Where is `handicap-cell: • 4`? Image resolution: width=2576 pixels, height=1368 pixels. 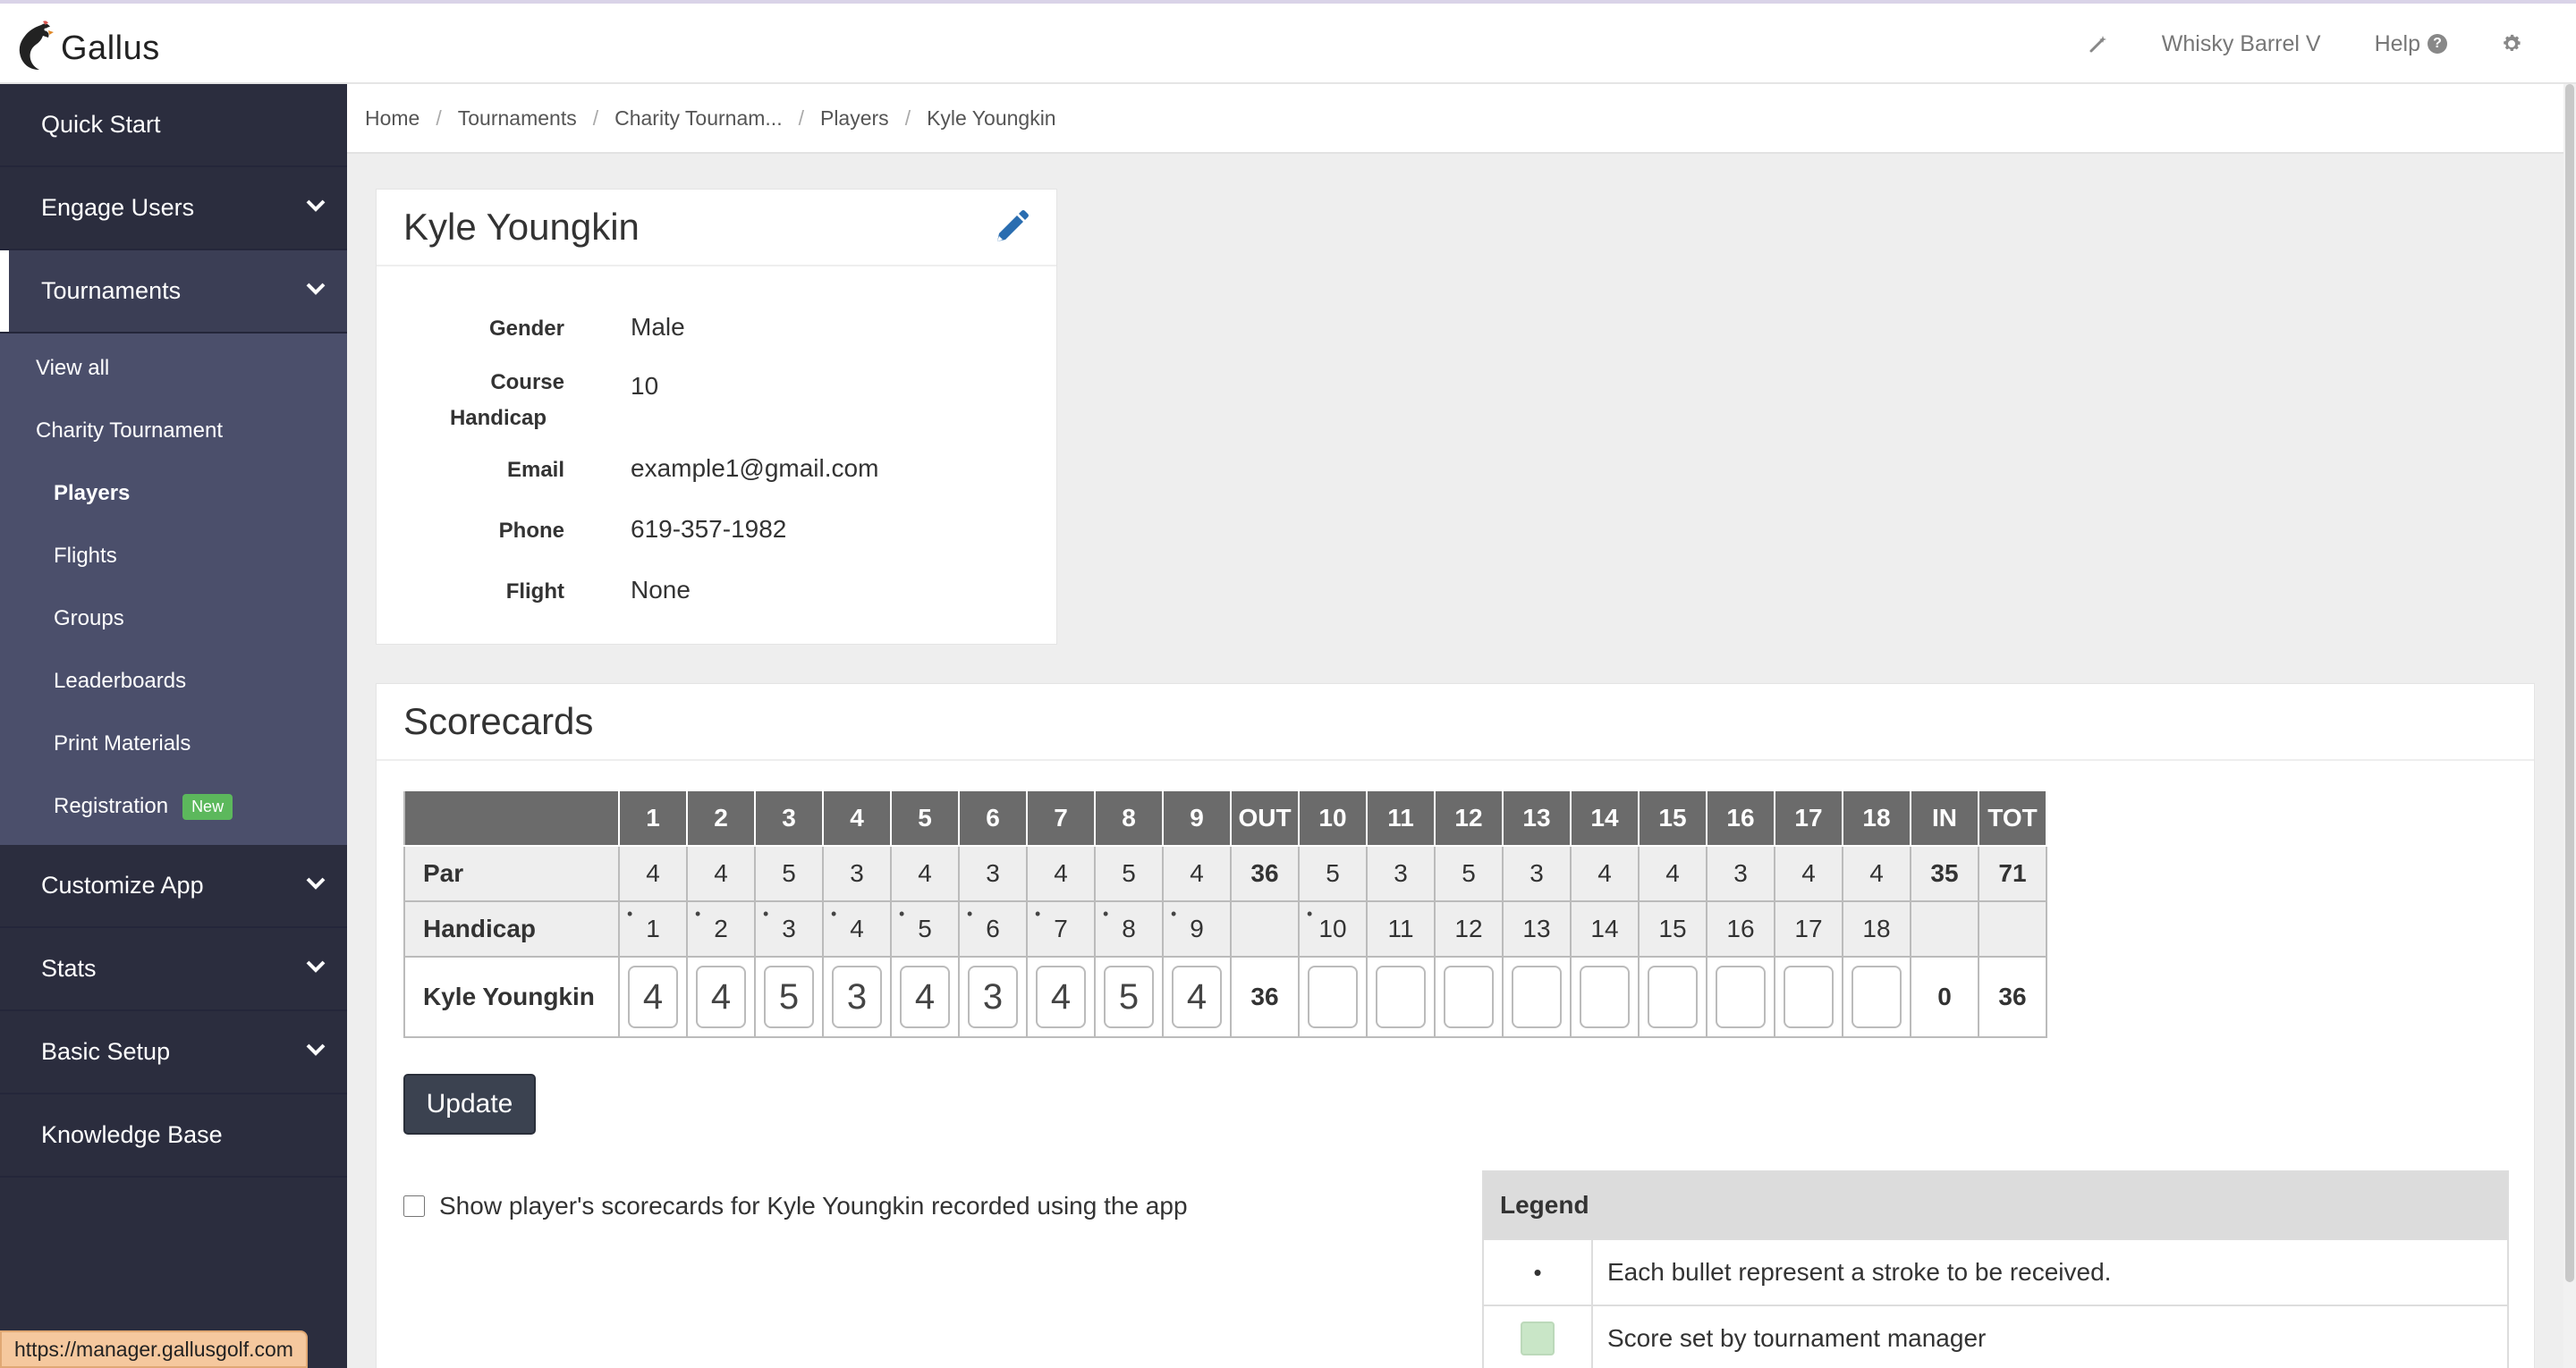
handicap-cell: • 4 is located at coordinates (857, 929).